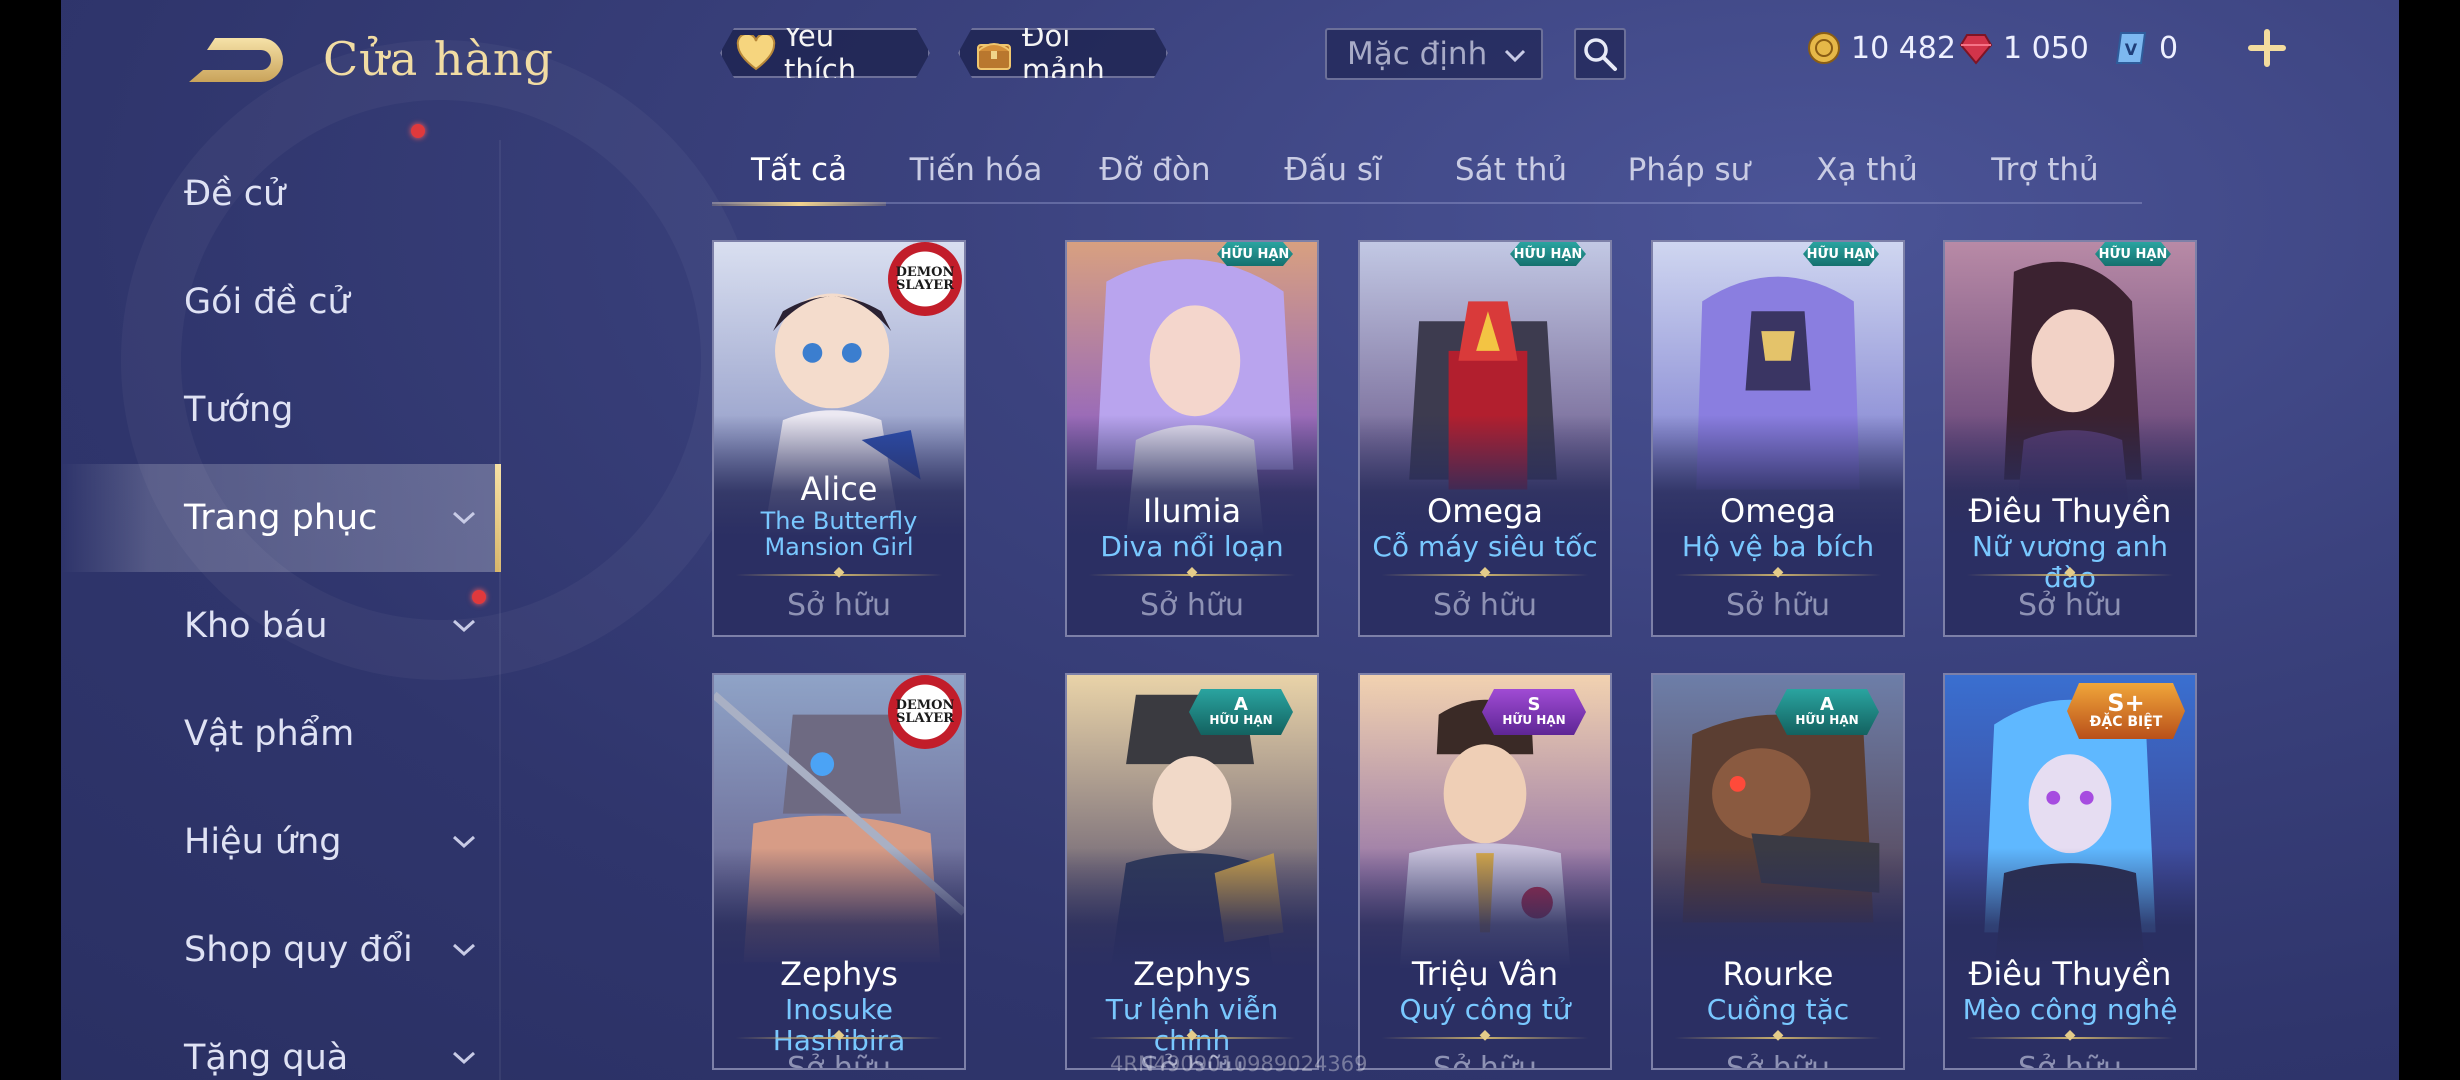  I want to click on demon-slayer-collab-logo: DEMON SLAYER, so click(925, 279).